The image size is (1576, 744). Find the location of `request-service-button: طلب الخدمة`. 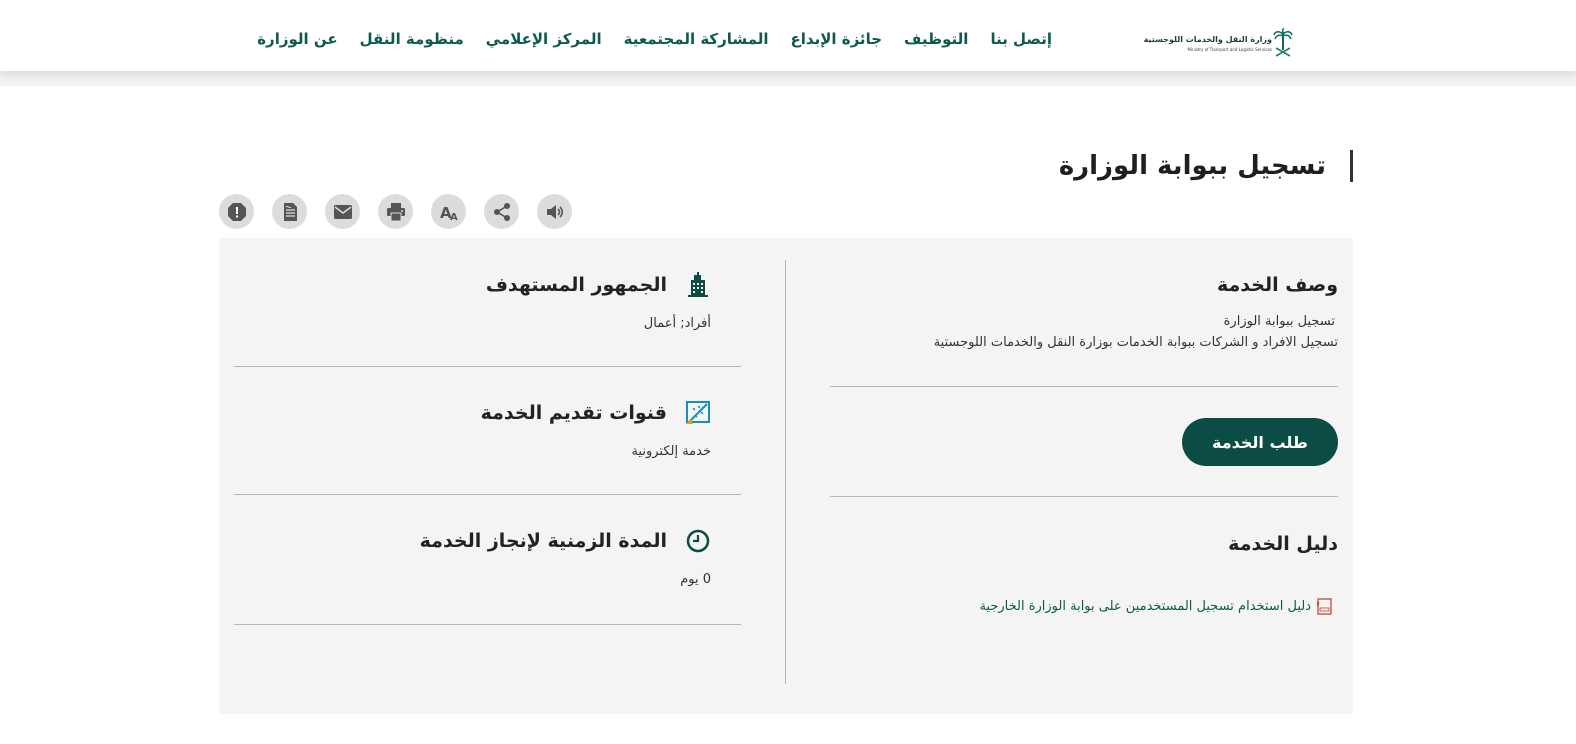

request-service-button: طلب الخدمة is located at coordinates (1260, 442).